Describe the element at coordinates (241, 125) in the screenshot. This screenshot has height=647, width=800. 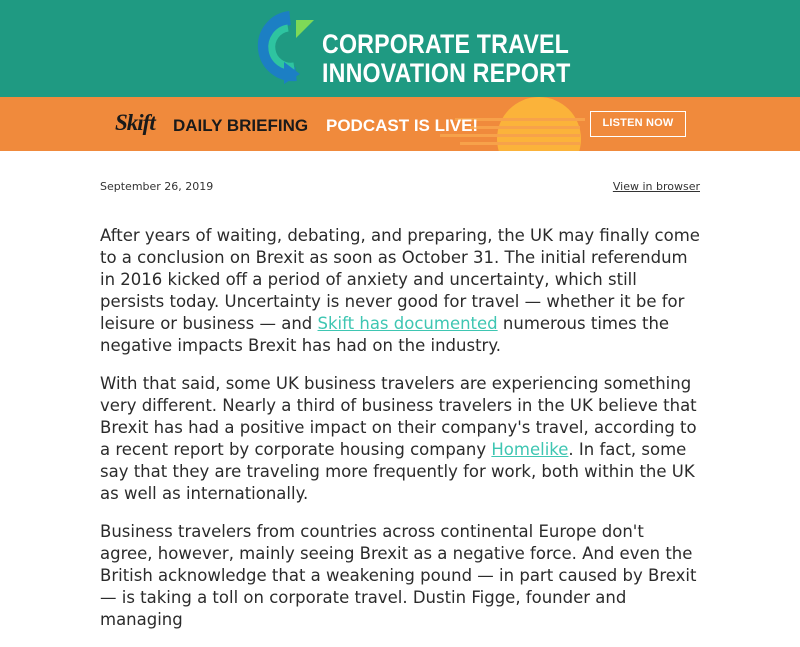
I see `daily-briefing-label: DAILY BRIEFING` at that location.